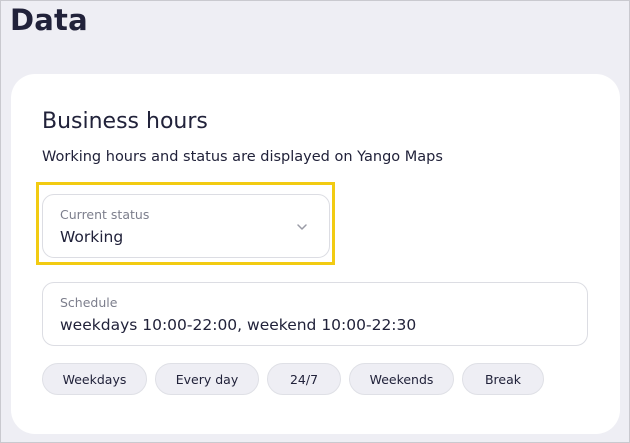 This screenshot has width=630, height=443. I want to click on page-title: Data, so click(49, 20).